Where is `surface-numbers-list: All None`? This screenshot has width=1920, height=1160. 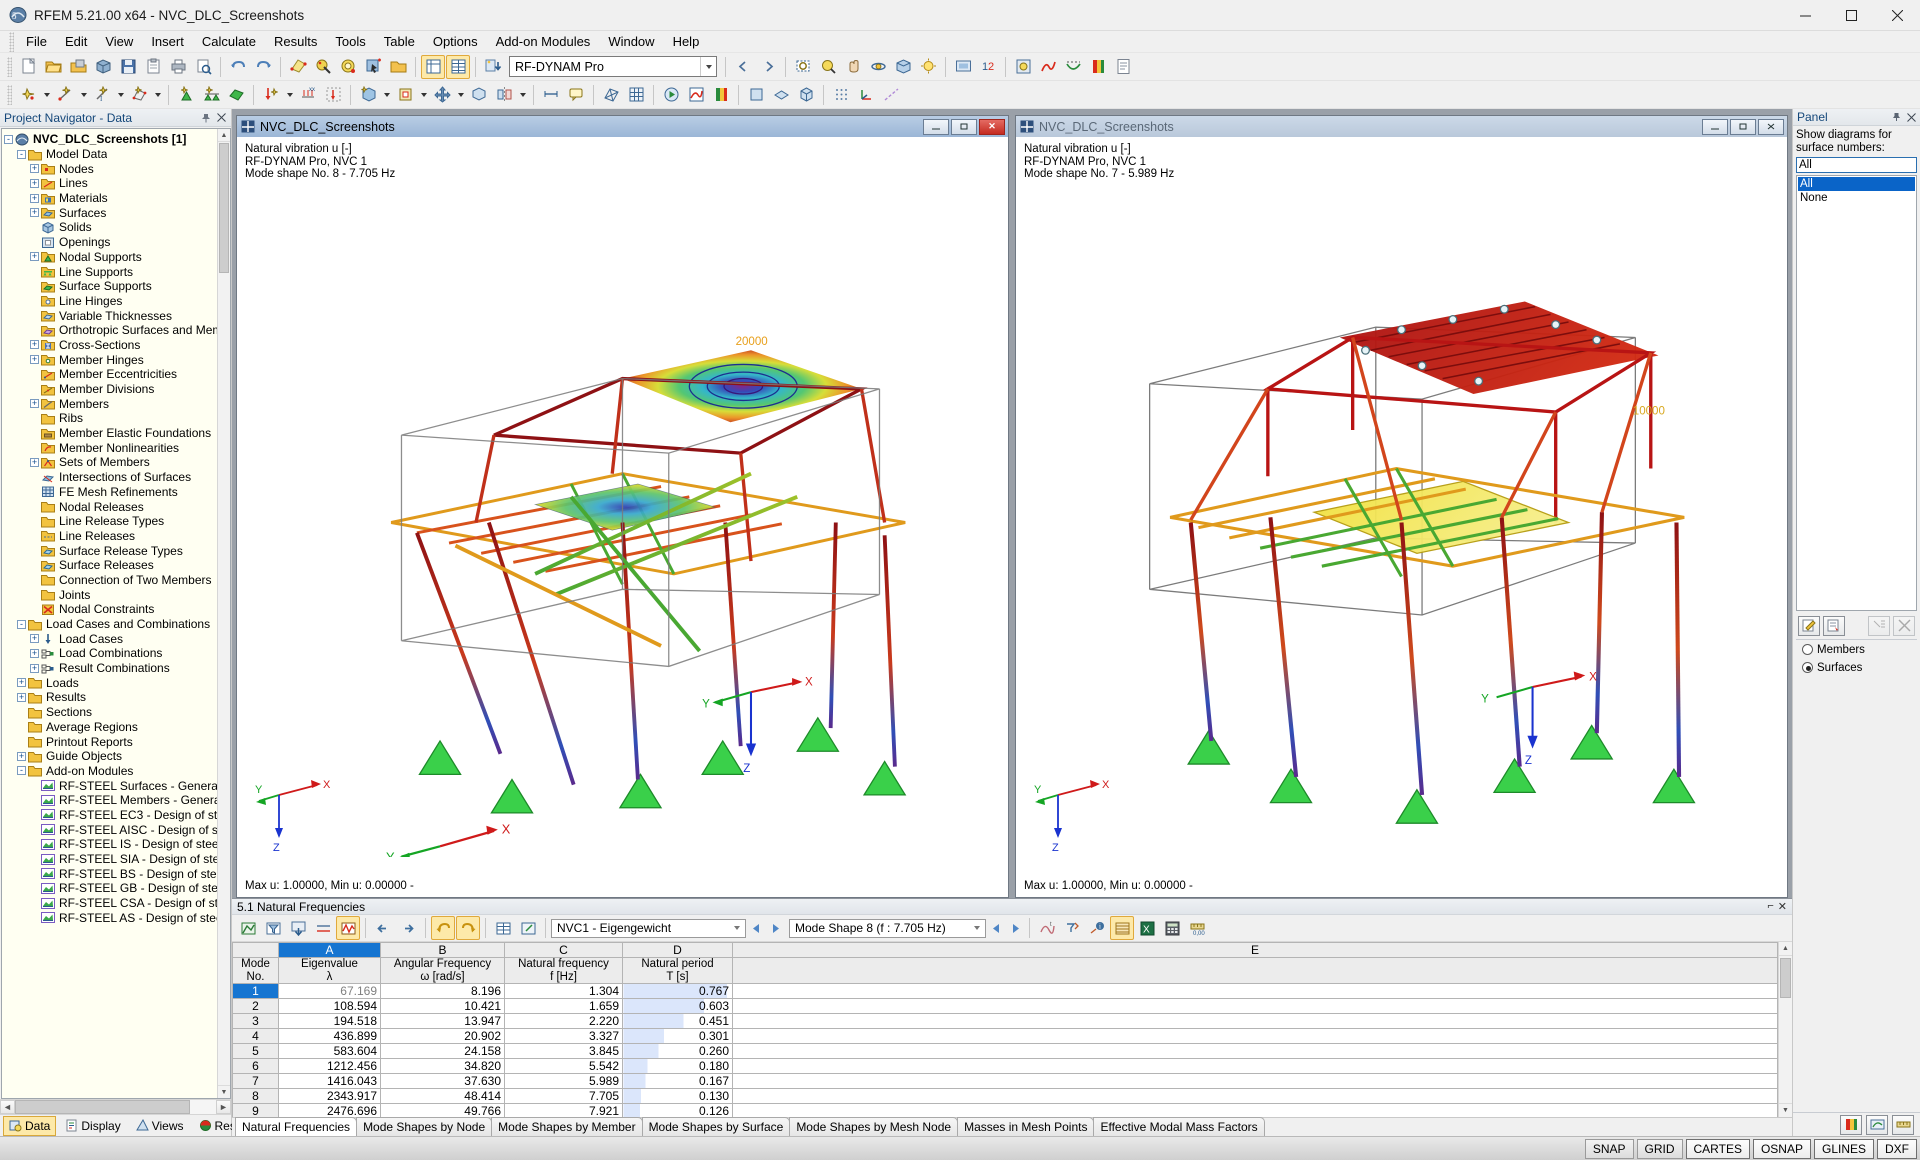 surface-numbers-list: All None is located at coordinates (1856, 393).